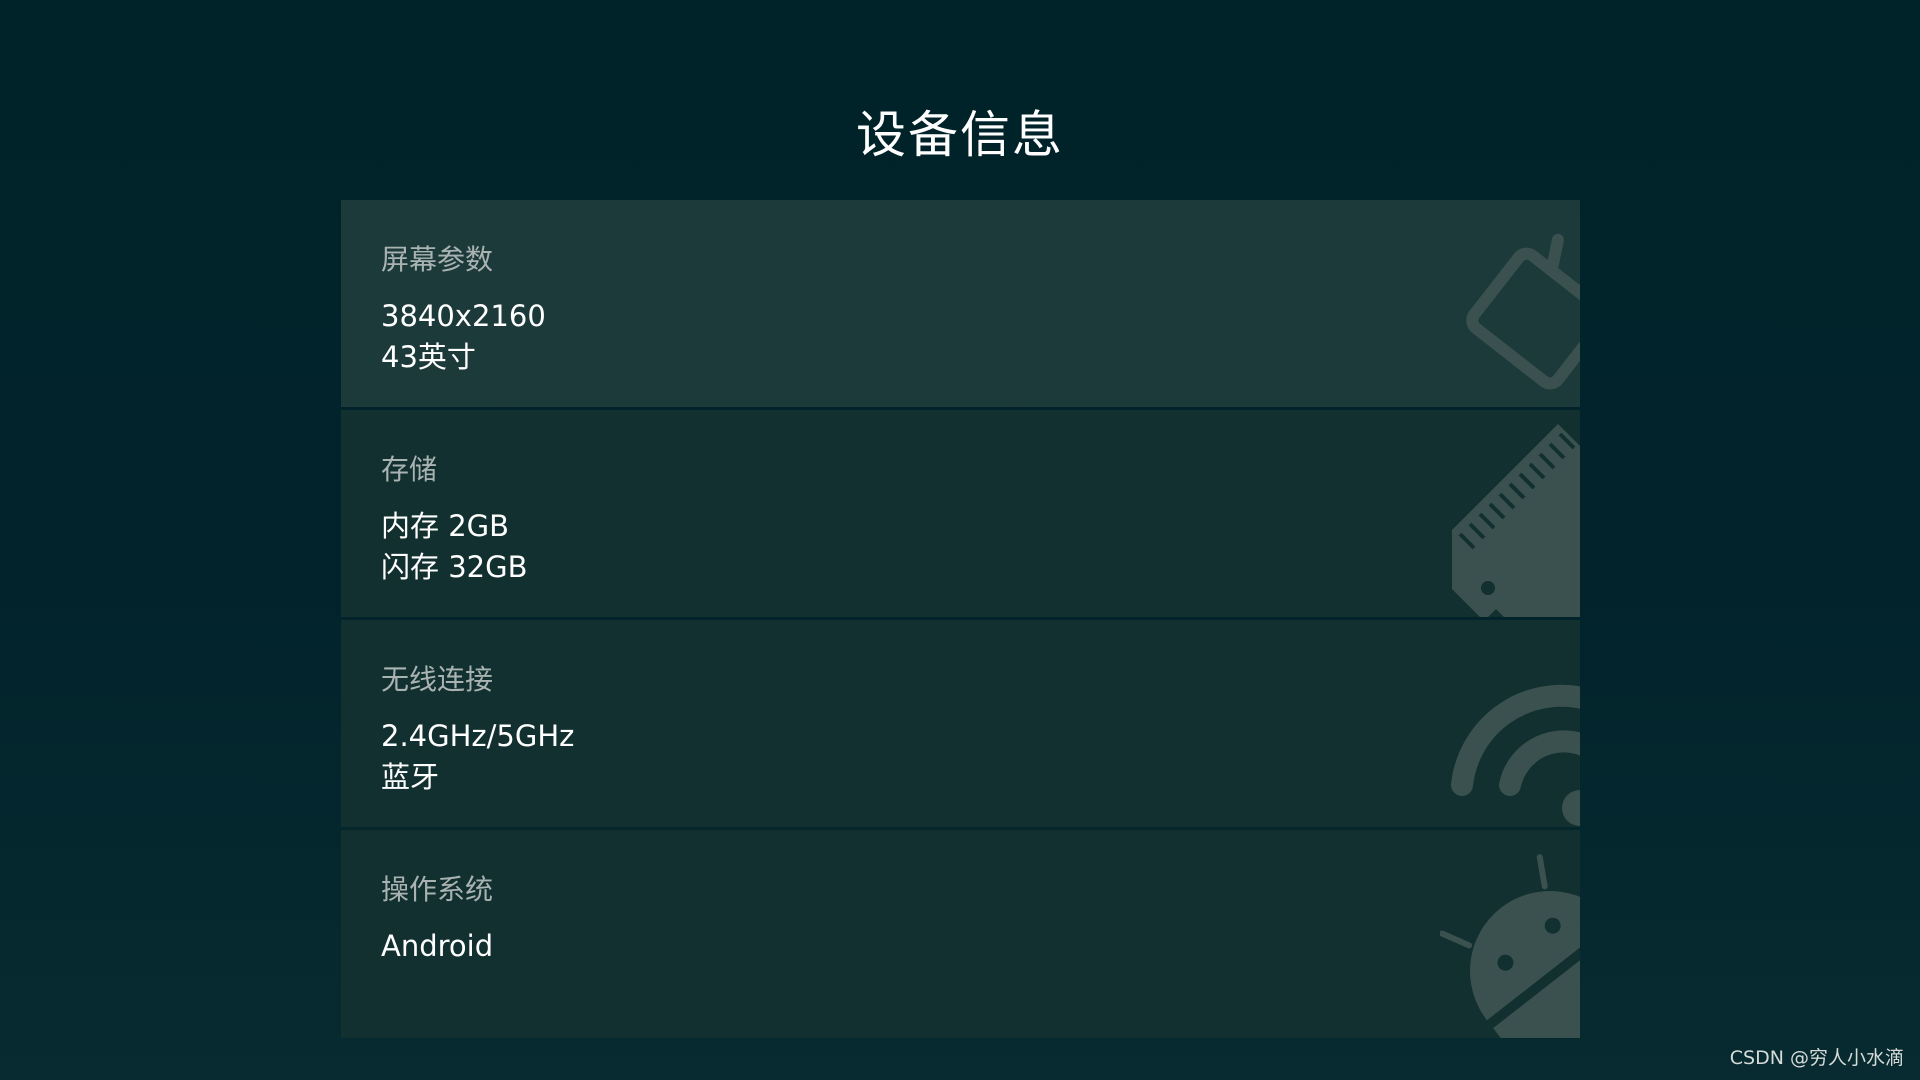 The width and height of the screenshot is (1920, 1080). What do you see at coordinates (463, 337) in the screenshot?
I see `card-values: 3840x2160 43英寸` at bounding box center [463, 337].